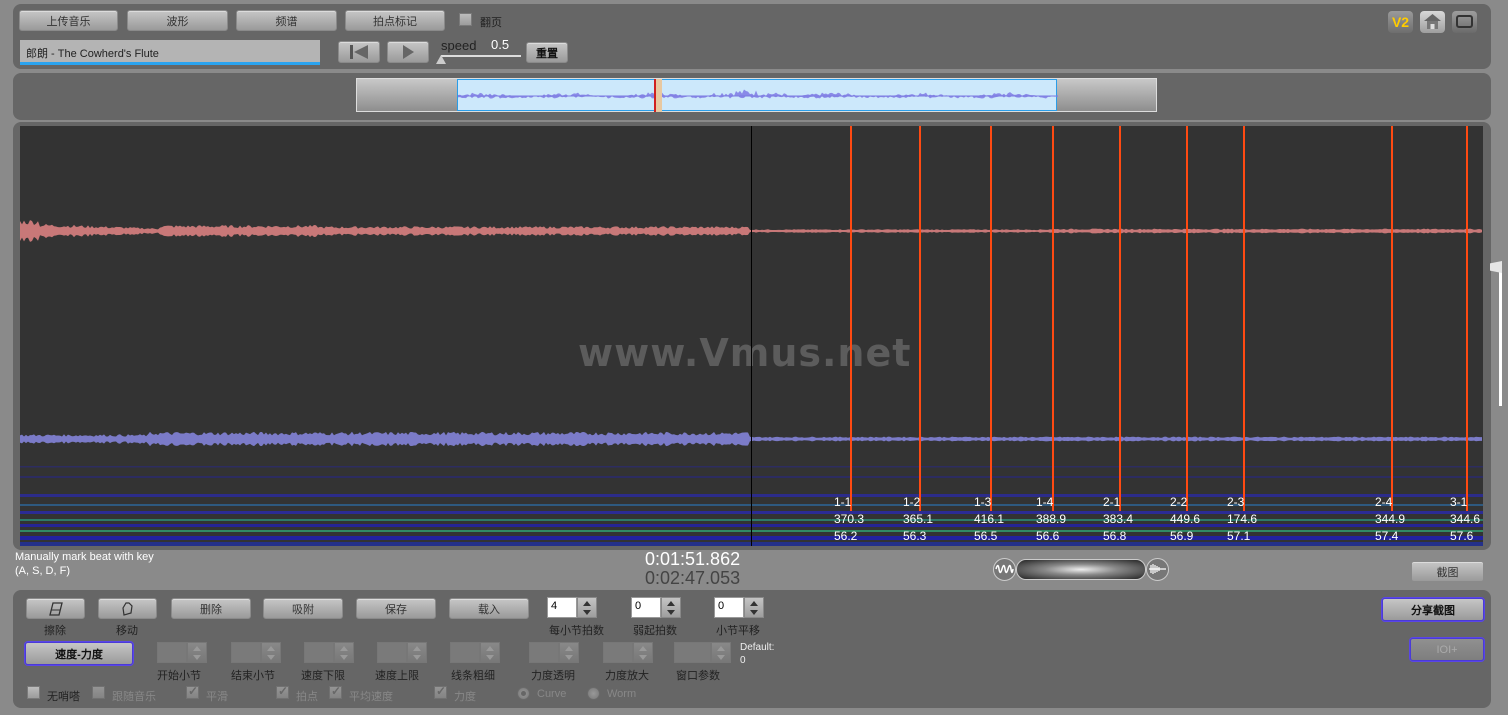 The width and height of the screenshot is (1508, 715). What do you see at coordinates (465, 19) in the screenshot?
I see `page-flip-checkbox` at bounding box center [465, 19].